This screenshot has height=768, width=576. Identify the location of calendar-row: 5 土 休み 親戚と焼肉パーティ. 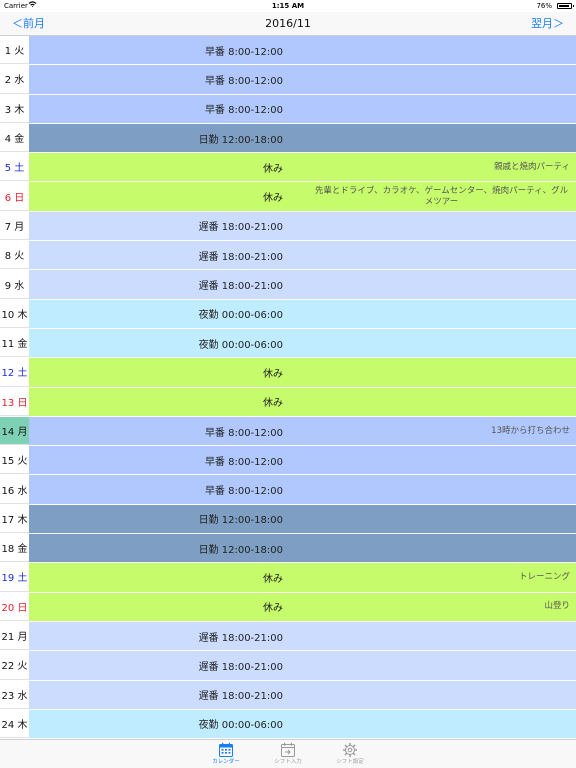
(288, 168).